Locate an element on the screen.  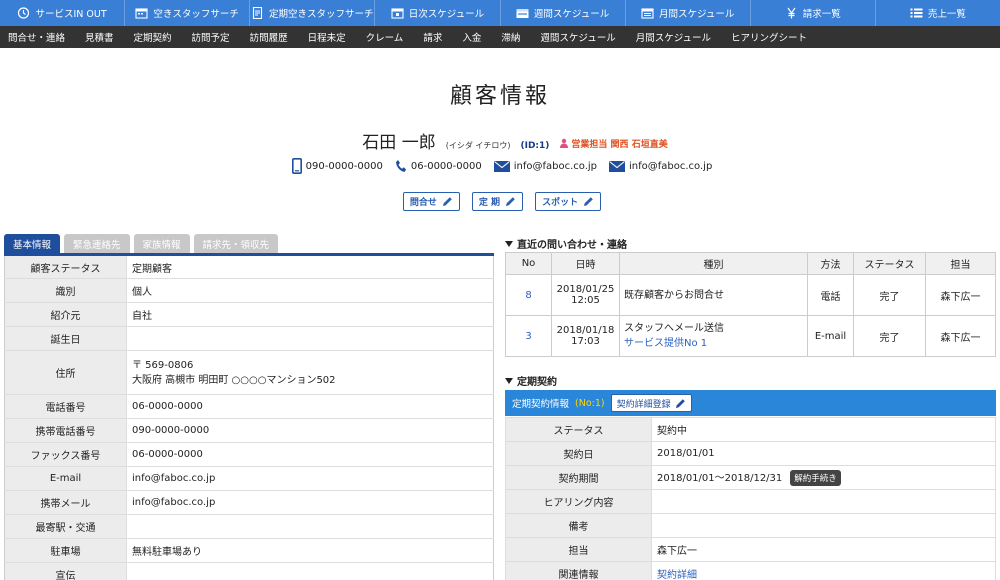
spot-button: スポット is located at coordinates (568, 201).